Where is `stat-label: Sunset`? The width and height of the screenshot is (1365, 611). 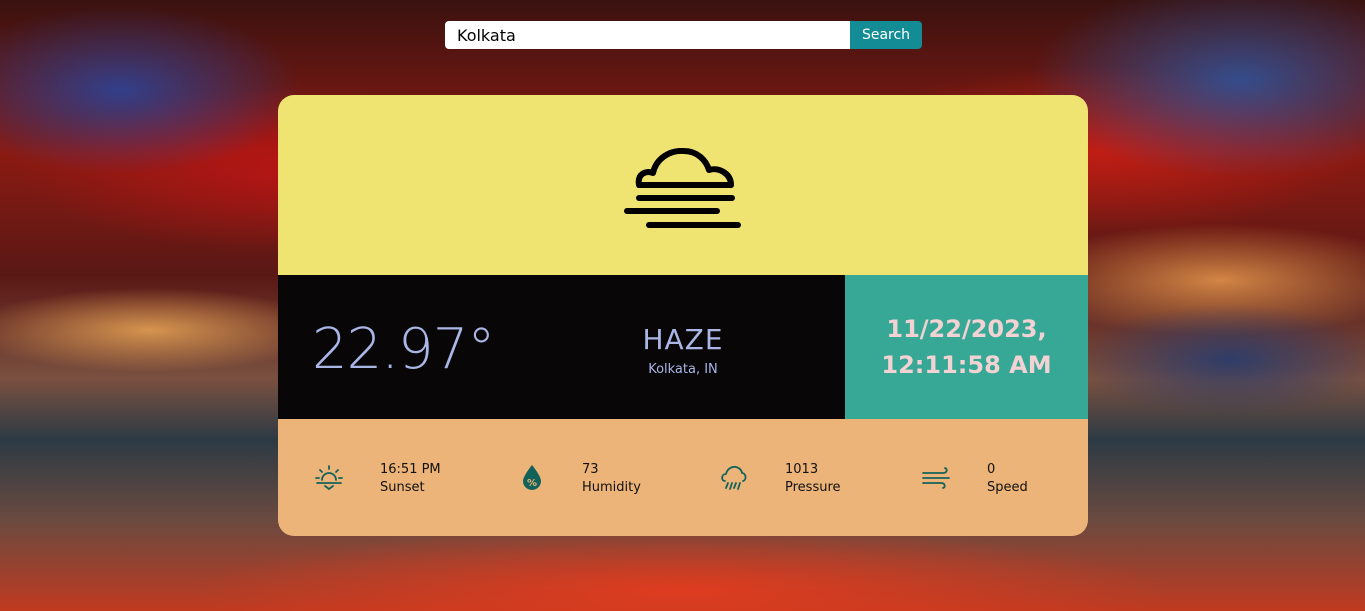
stat-label: Sunset is located at coordinates (402, 487).